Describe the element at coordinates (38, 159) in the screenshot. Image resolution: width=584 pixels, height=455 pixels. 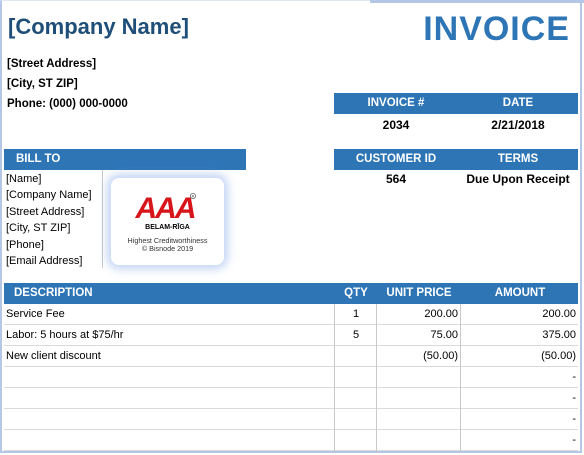
I see `bill-to-label: BILL TO` at that location.